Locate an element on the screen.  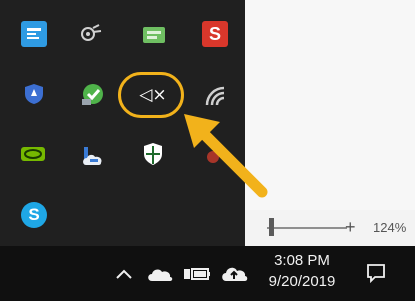
clock-date: 9/20/2019 is located at coordinates (302, 281).